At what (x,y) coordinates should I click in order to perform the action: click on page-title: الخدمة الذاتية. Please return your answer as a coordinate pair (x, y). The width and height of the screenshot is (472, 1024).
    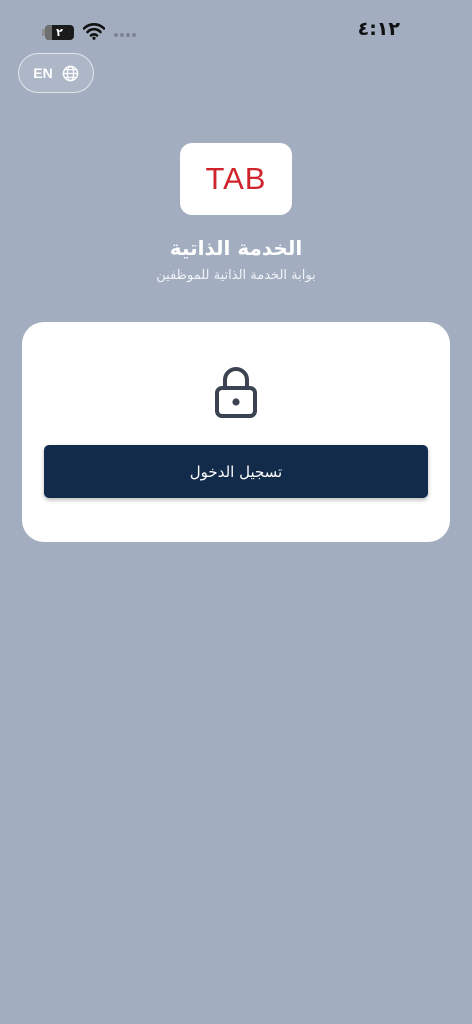
    Looking at the image, I should click on (236, 248).